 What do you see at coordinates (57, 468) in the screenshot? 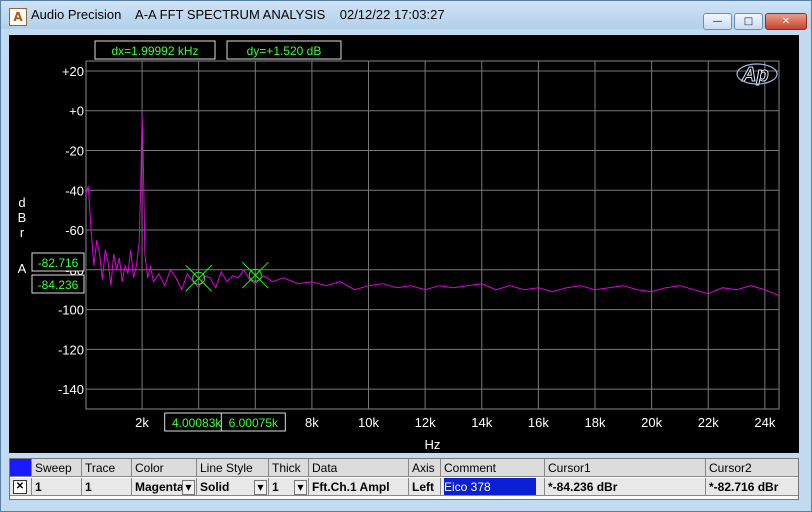
I see `header-sweep: Sweep` at bounding box center [57, 468].